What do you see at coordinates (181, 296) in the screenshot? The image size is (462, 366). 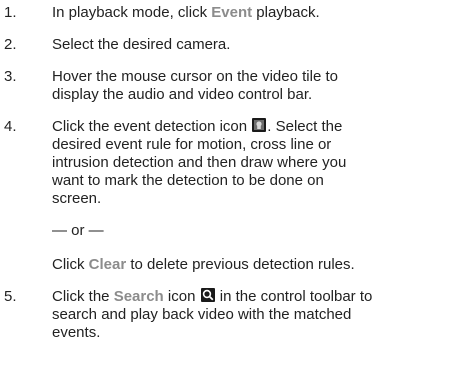 I see `step-text: icon` at bounding box center [181, 296].